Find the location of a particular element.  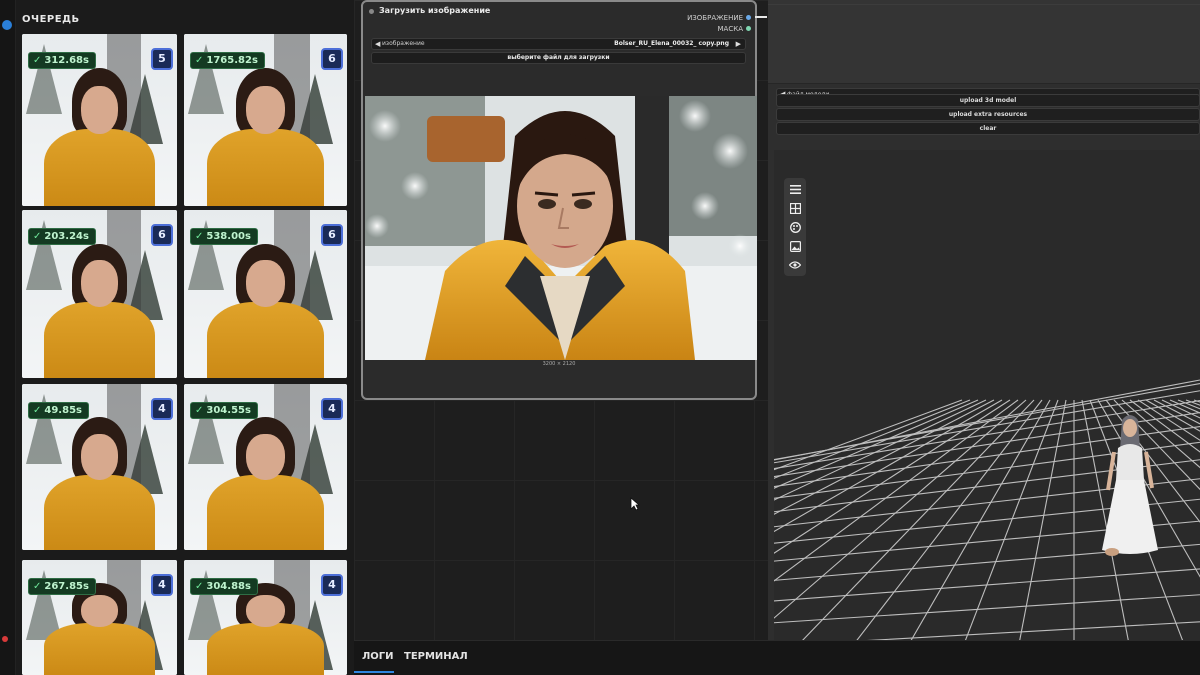

palette-icon is located at coordinates (795, 227).